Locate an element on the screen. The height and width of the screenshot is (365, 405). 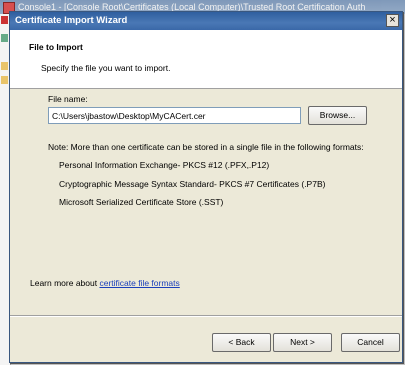
close-button: × is located at coordinates (392, 20).